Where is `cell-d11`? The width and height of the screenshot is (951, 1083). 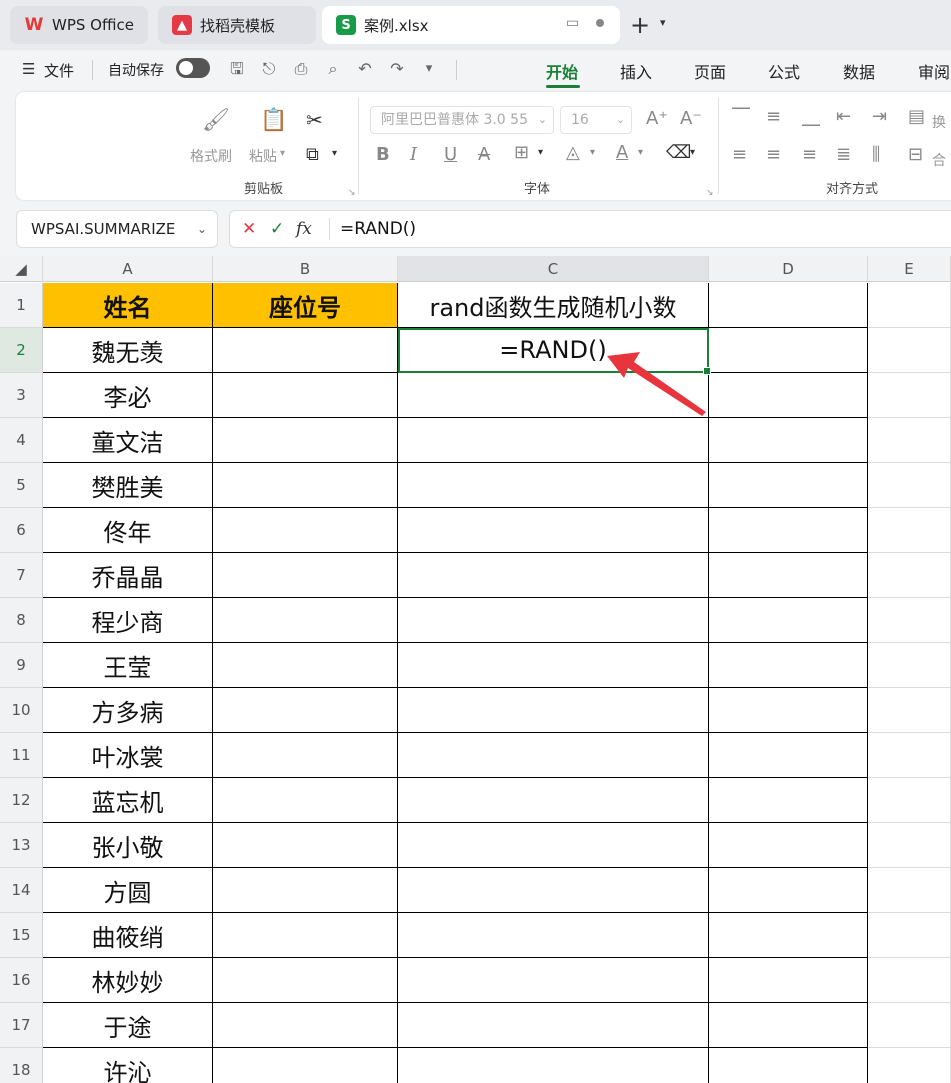
cell-d11 is located at coordinates (788, 755).